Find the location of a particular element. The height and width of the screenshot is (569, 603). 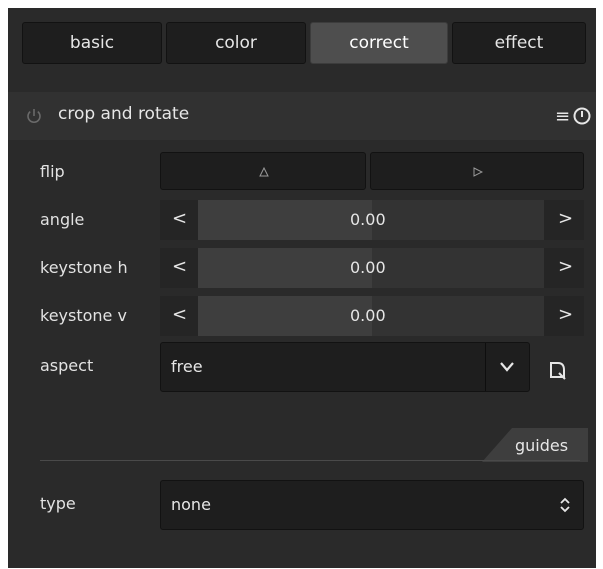

guides-type-label: type is located at coordinates (58, 503).